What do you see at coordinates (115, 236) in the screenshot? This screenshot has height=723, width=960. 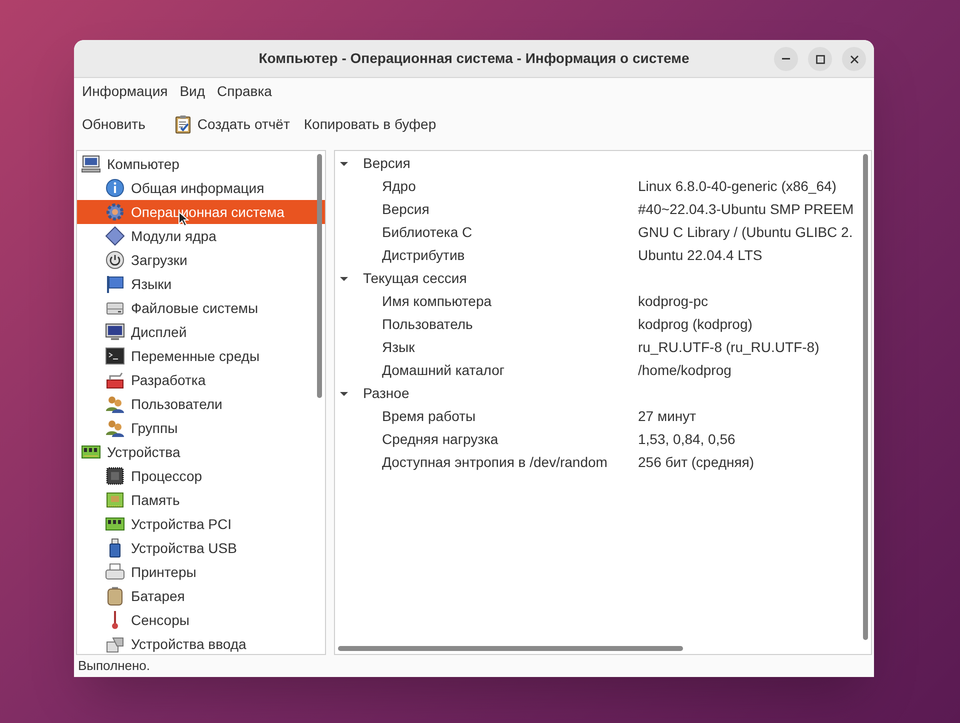 I see `diamond-icon` at bounding box center [115, 236].